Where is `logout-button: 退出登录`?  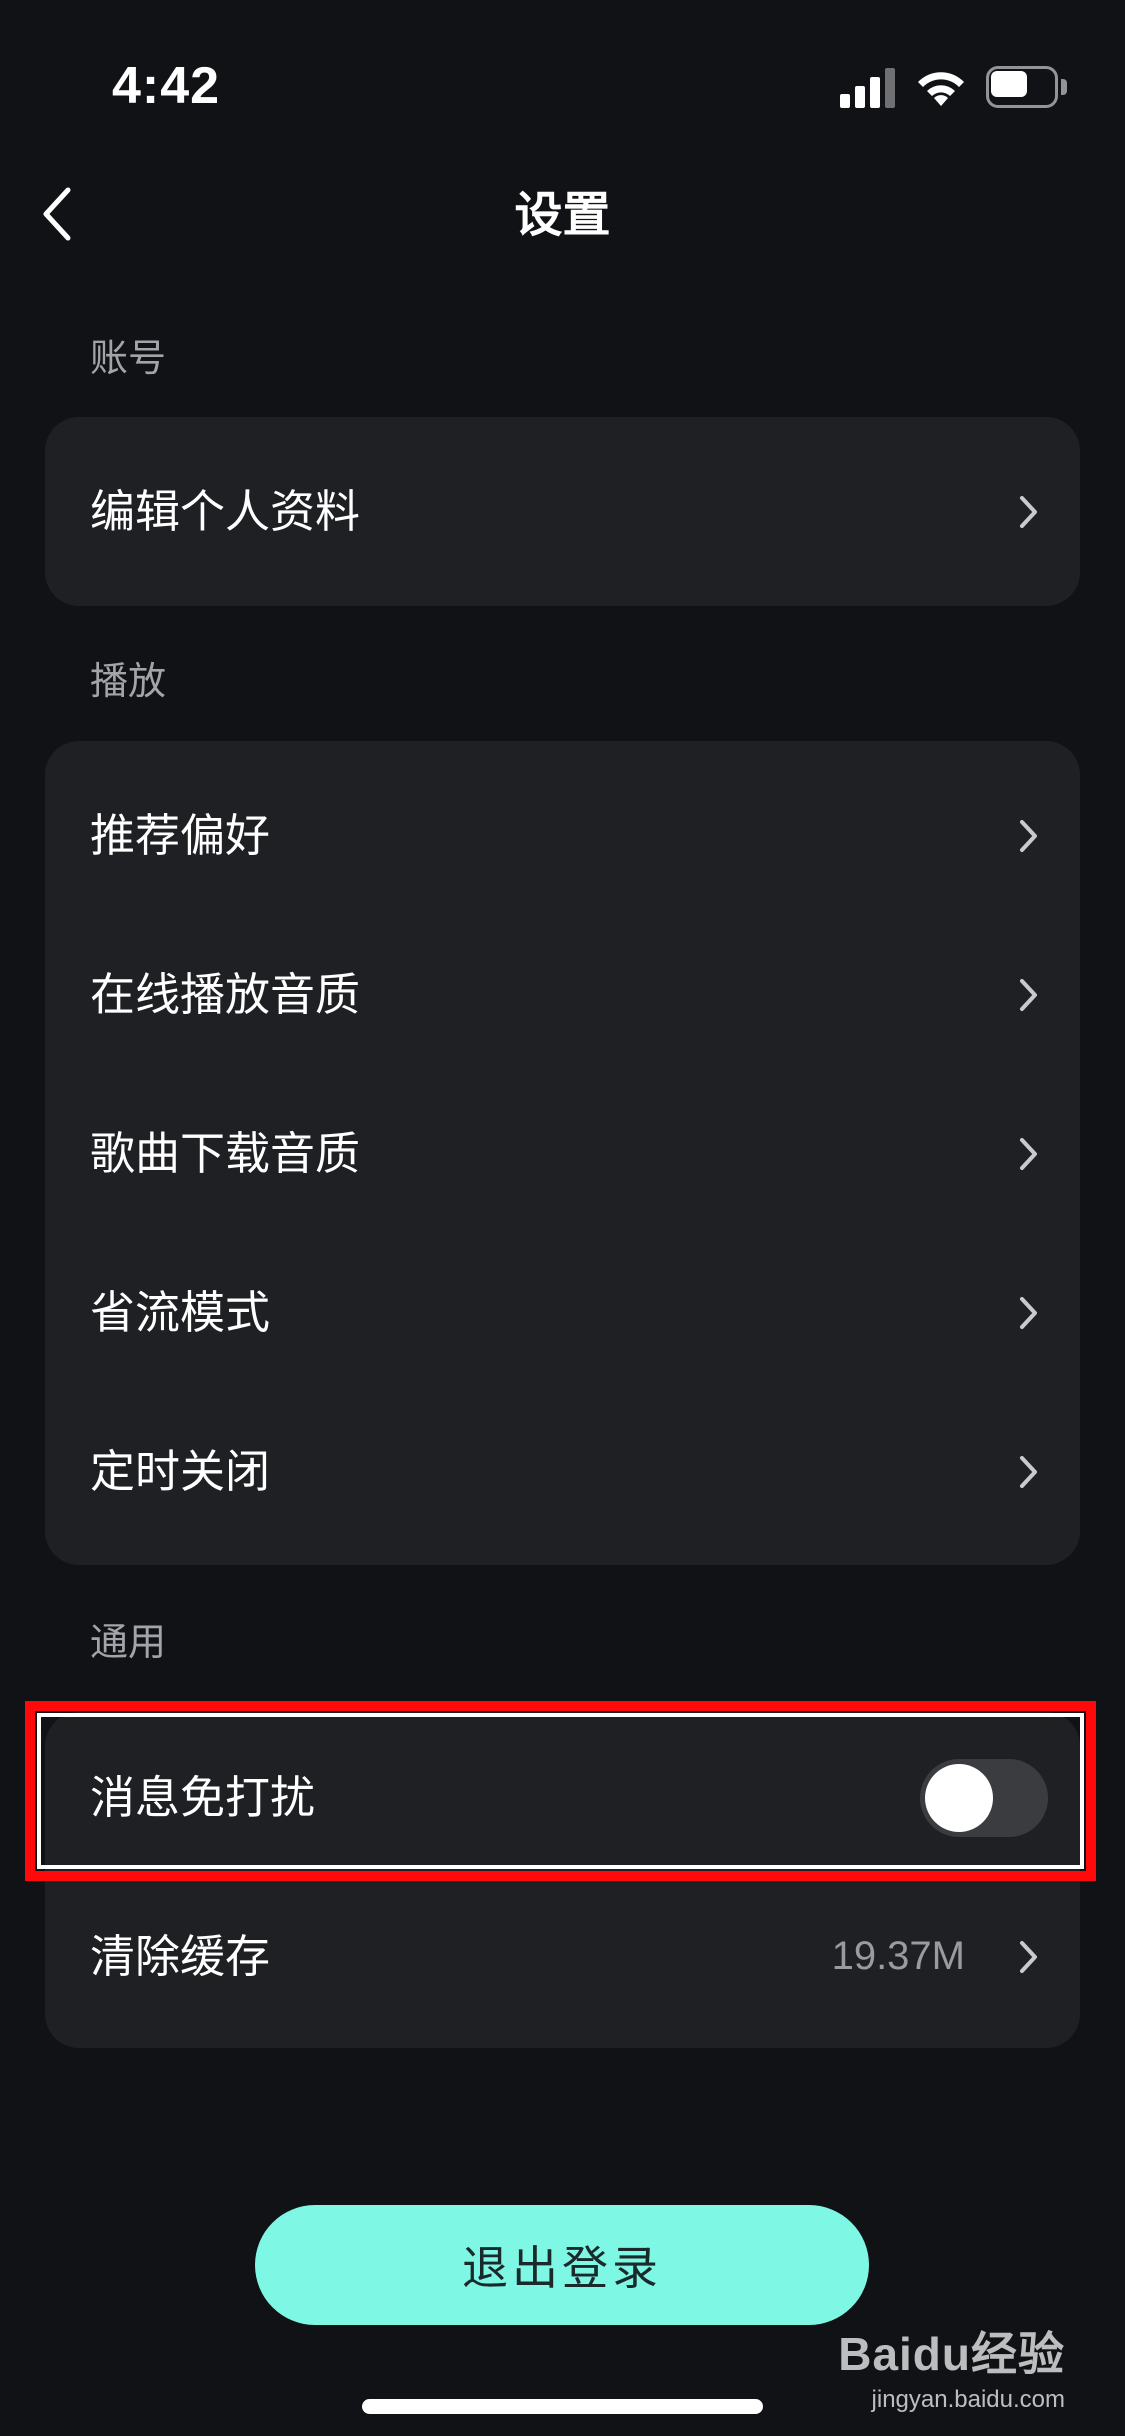 logout-button: 退出登录 is located at coordinates (562, 2265).